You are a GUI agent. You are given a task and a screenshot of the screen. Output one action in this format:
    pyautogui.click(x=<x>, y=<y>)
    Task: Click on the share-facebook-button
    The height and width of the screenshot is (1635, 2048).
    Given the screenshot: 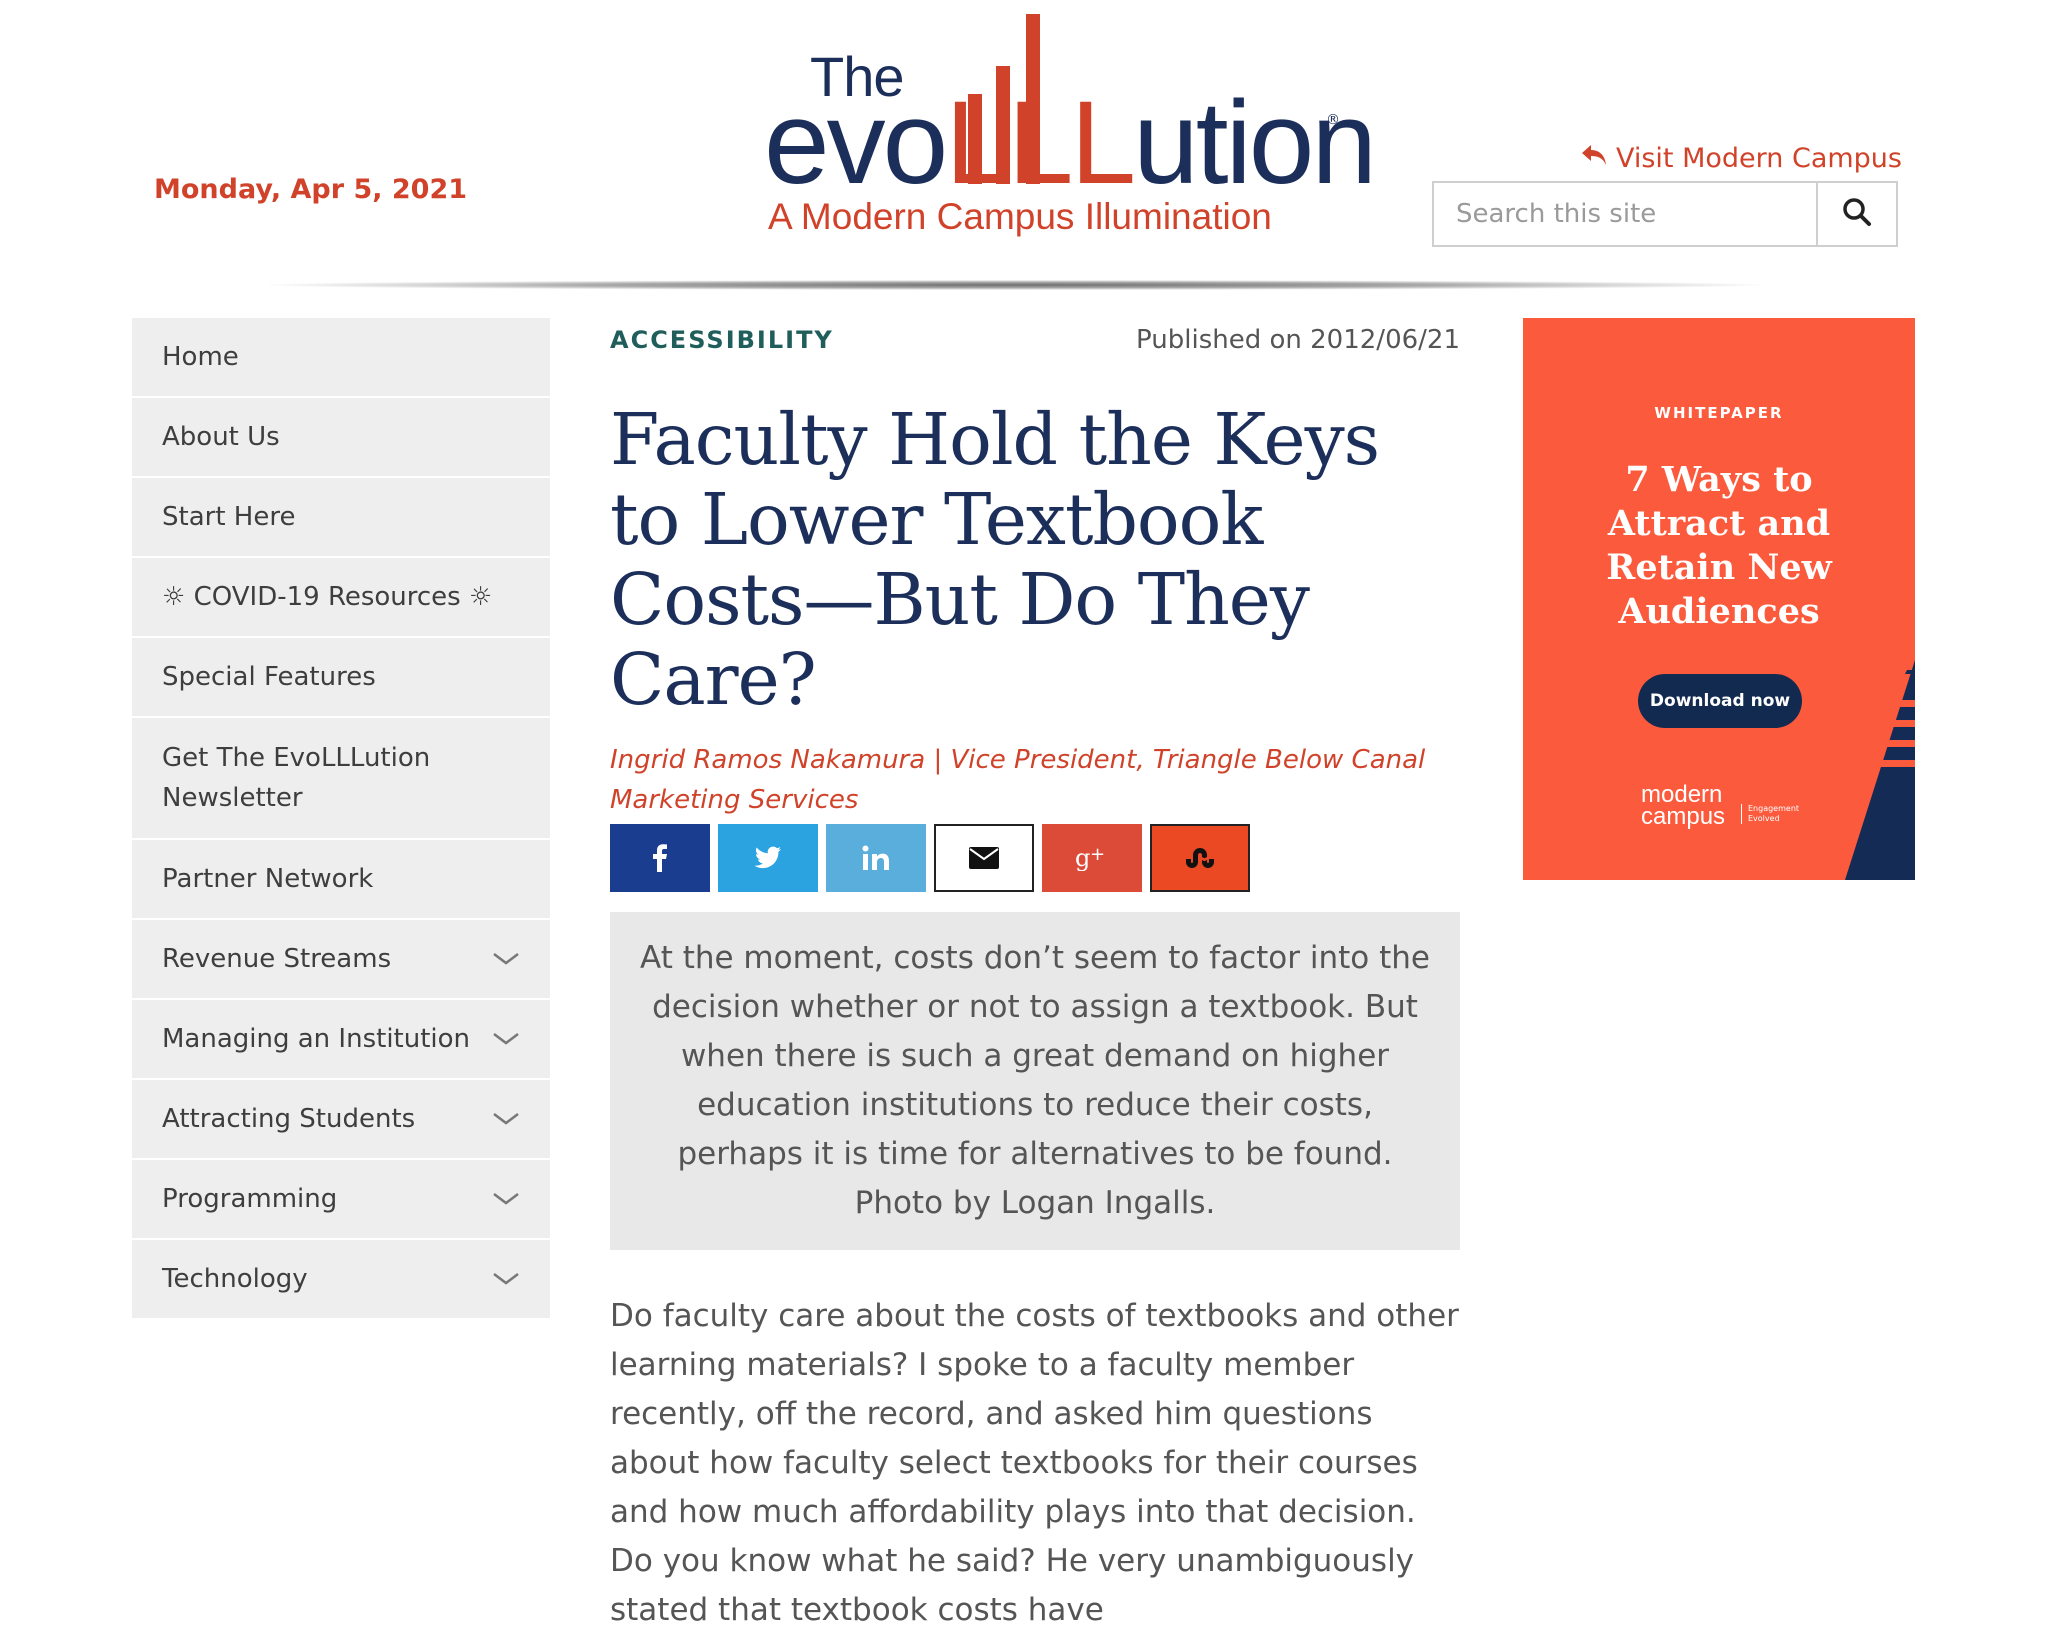 What is the action you would take?
    pyautogui.click(x=660, y=858)
    